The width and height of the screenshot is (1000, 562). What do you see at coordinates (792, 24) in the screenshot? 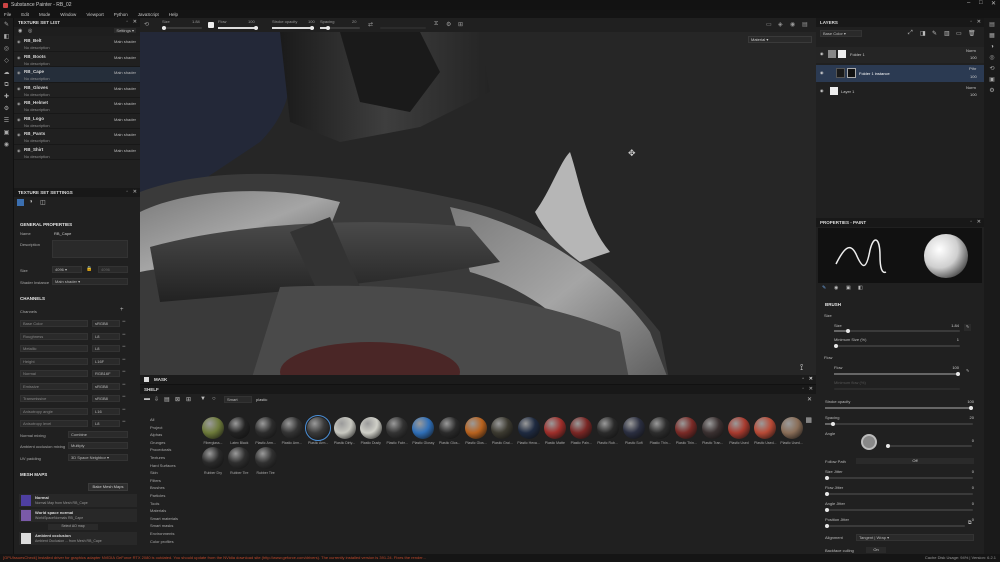
I see `camera-icon-top: ◉` at bounding box center [792, 24].